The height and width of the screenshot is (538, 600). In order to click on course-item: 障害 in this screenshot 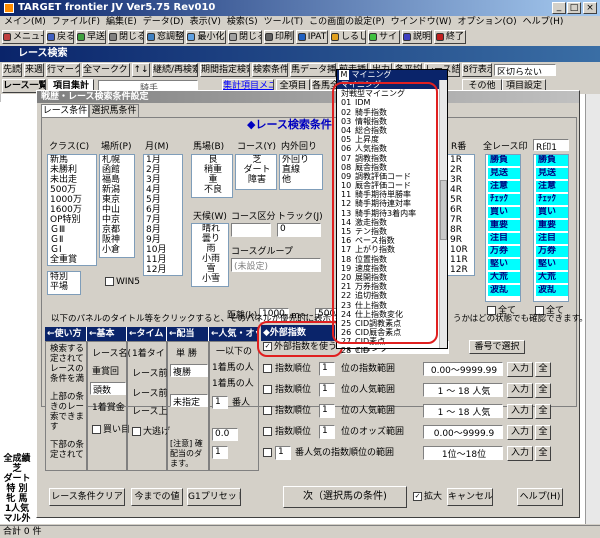, I will do `click(257, 180)`.